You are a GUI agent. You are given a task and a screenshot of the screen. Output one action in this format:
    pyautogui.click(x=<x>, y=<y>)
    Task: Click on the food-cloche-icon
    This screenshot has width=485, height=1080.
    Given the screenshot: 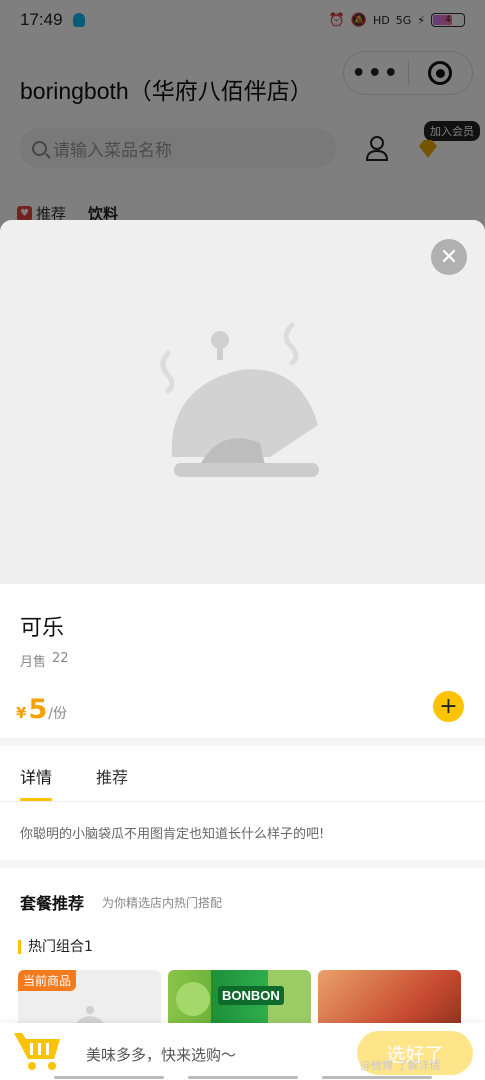 What is the action you would take?
    pyautogui.click(x=239, y=399)
    